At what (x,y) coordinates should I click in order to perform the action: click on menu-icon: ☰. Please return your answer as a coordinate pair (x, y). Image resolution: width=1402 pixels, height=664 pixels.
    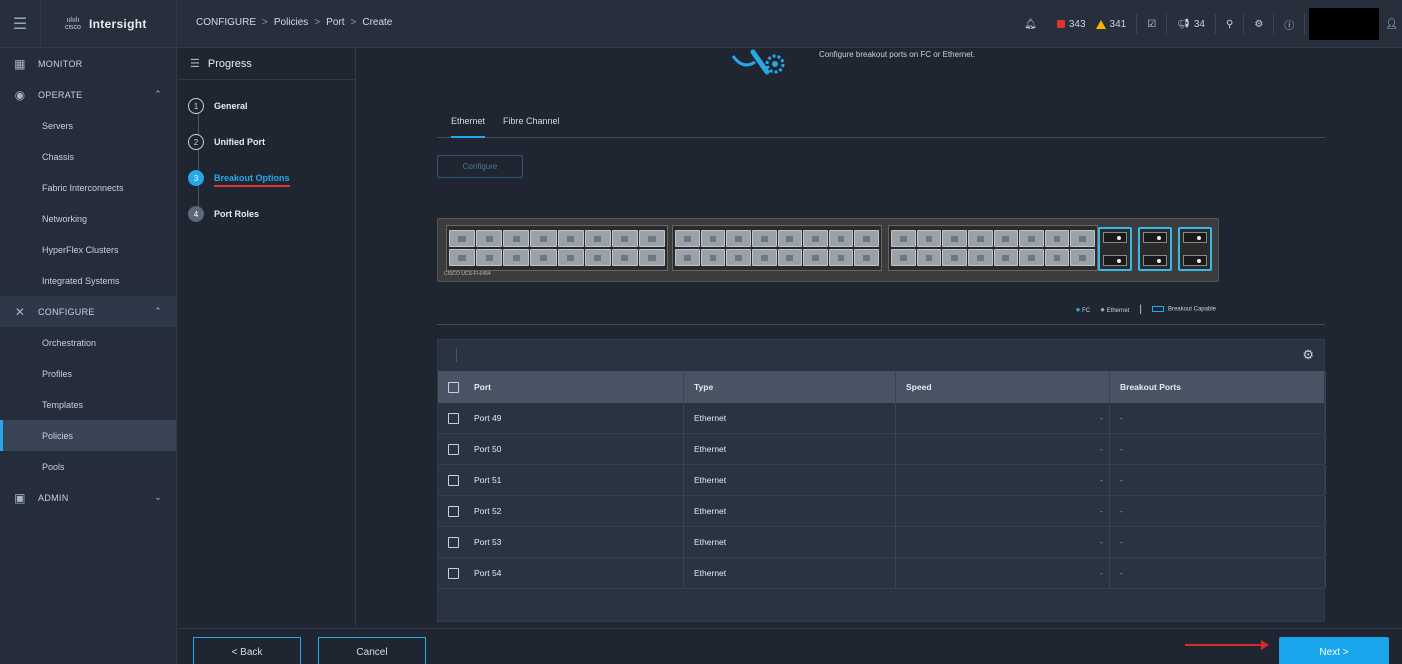
    Looking at the image, I should click on (20, 24).